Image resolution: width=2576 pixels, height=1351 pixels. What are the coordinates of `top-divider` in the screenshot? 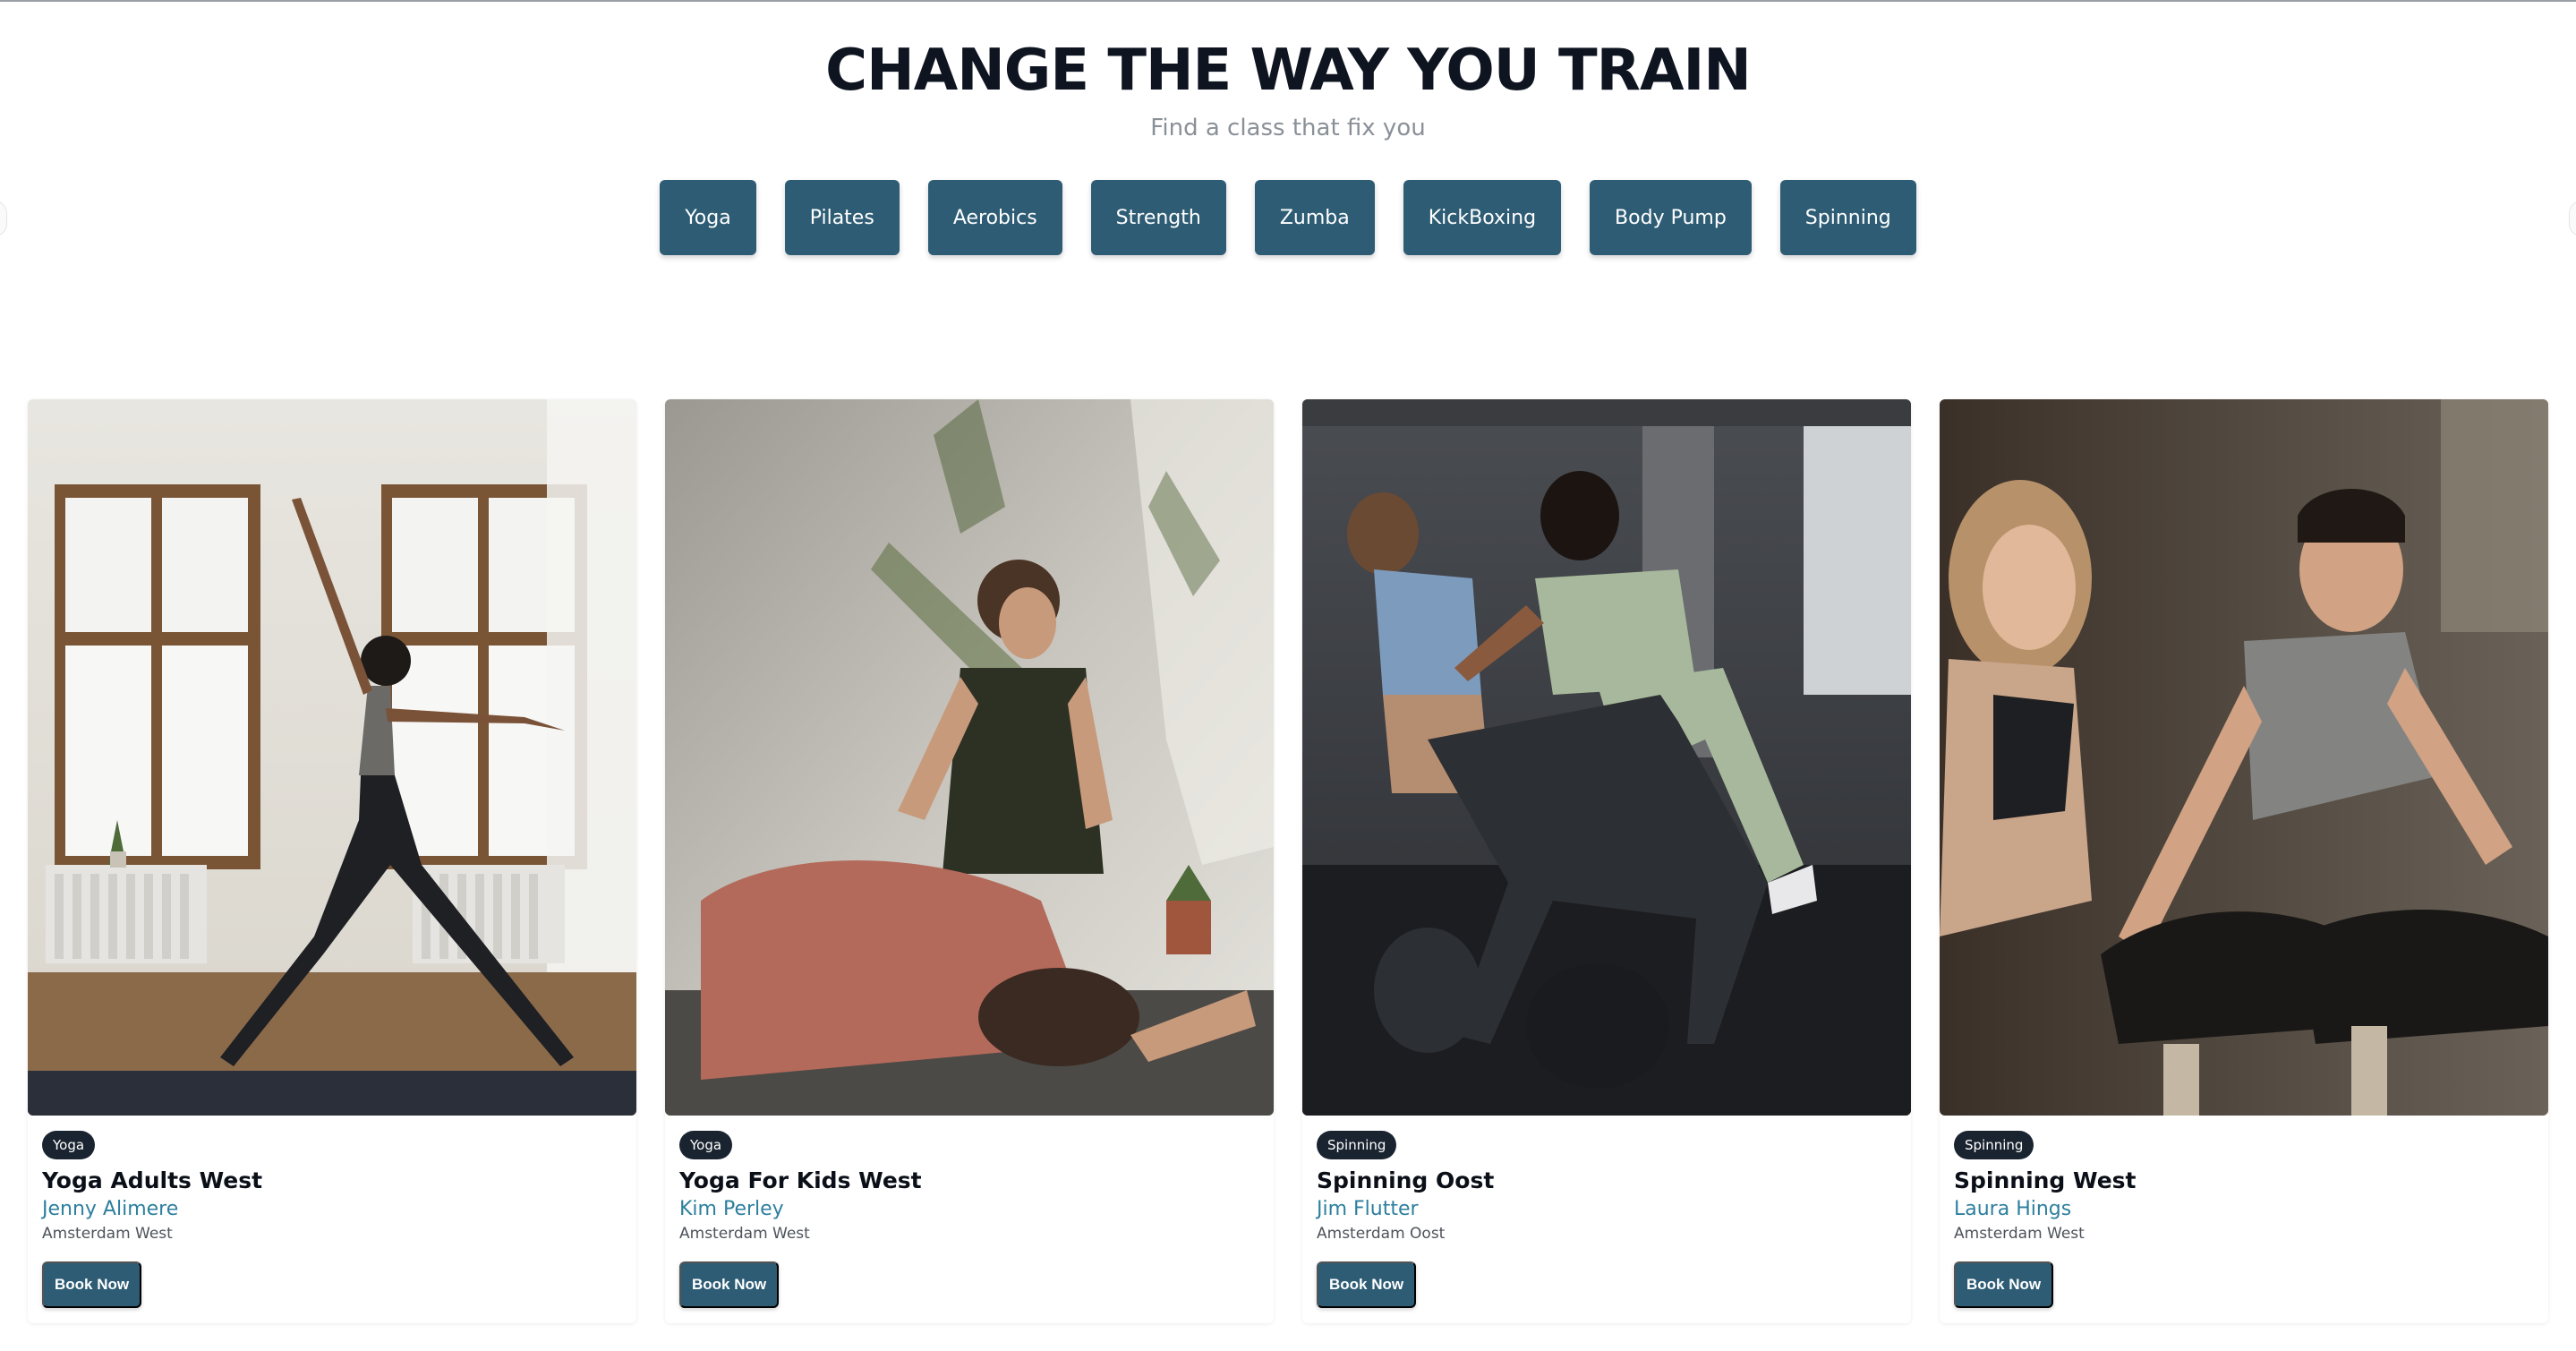 It's located at (1288, 1).